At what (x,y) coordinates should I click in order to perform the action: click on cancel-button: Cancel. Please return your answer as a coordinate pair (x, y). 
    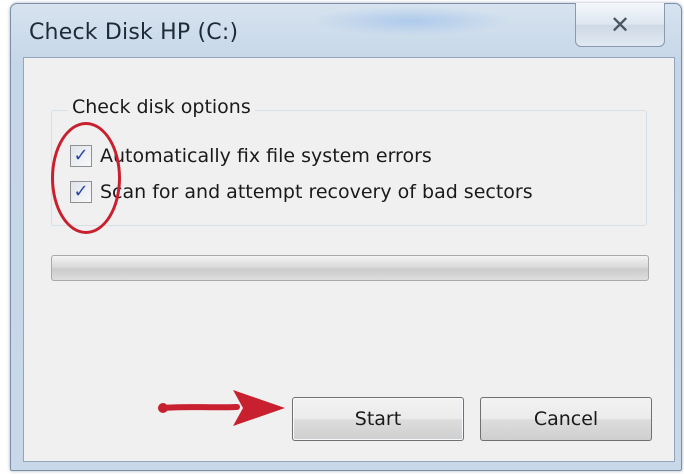
    Looking at the image, I should click on (566, 419).